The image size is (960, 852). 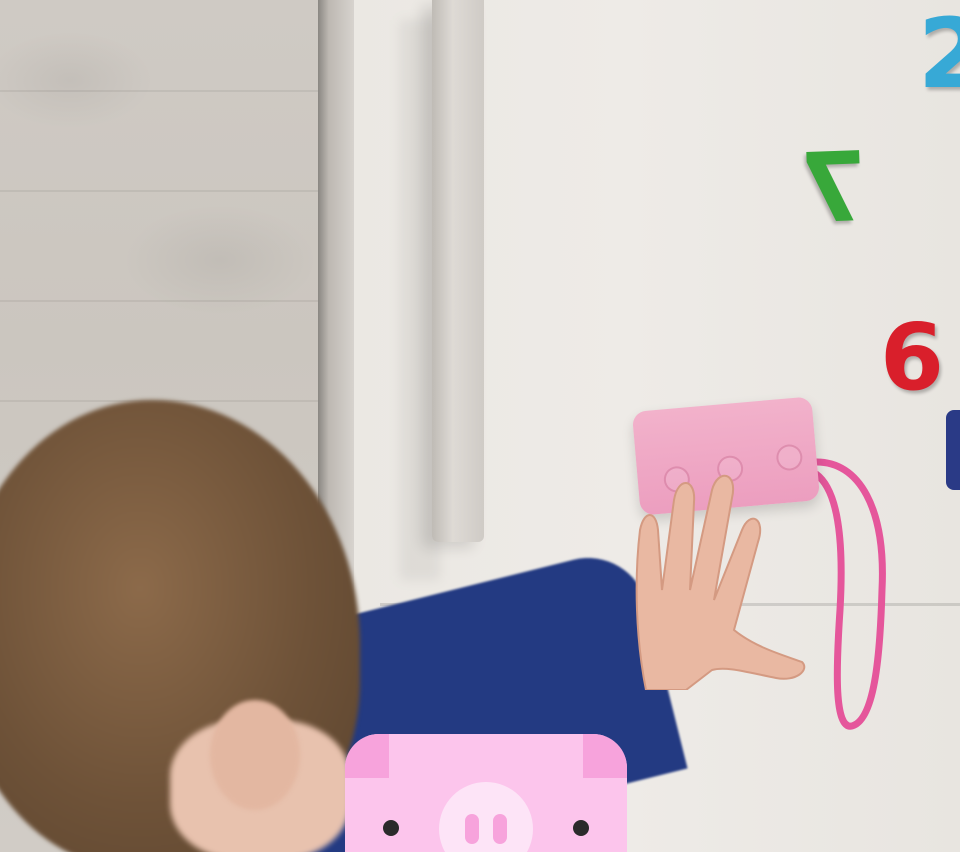 I want to click on pig-eye-right, so click(x=581, y=828).